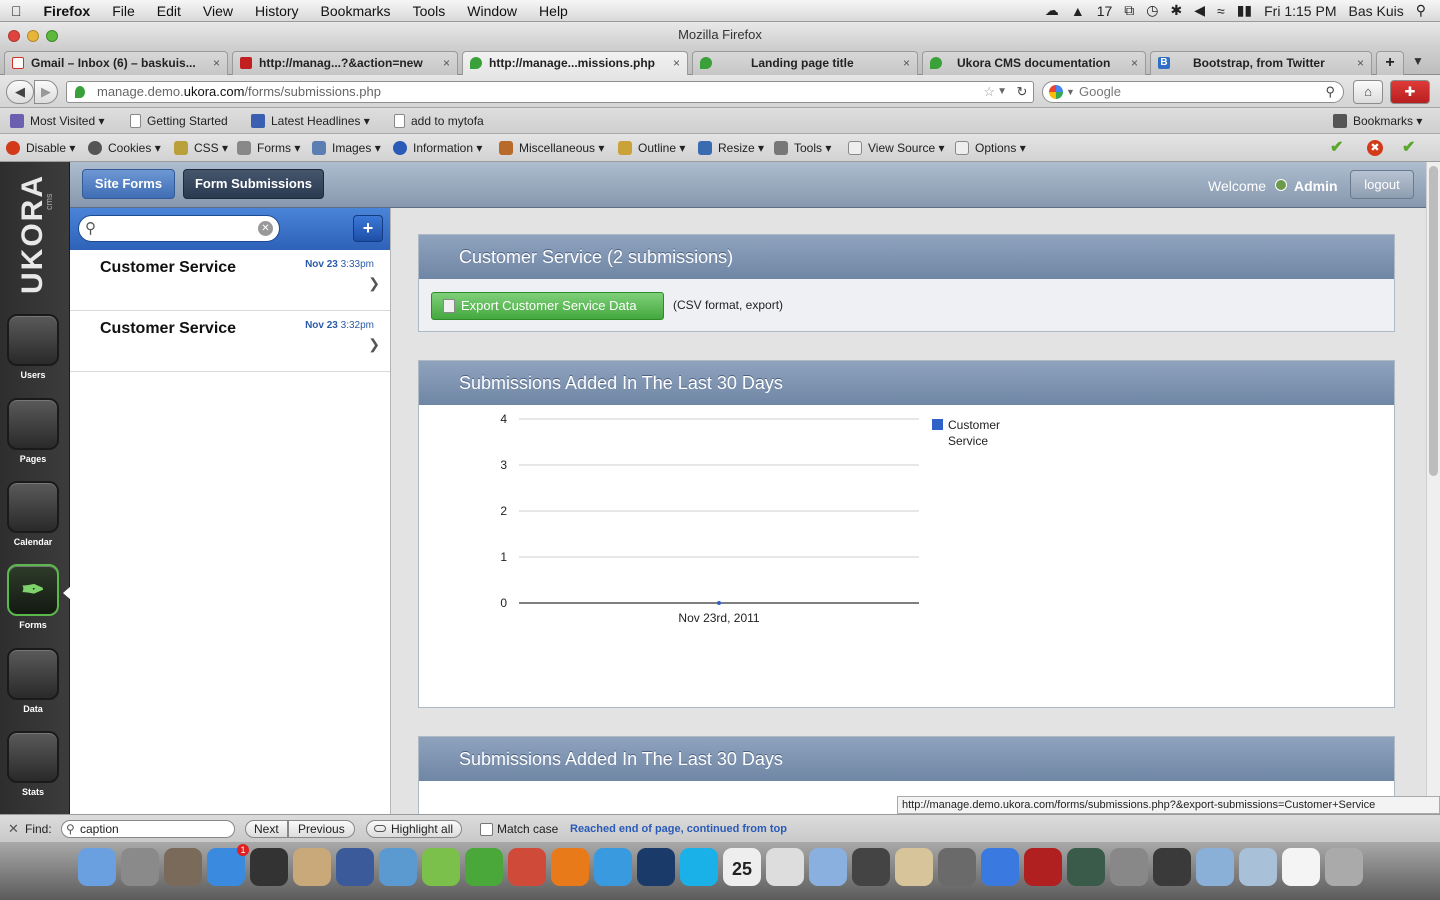 This screenshot has width=1440, height=900. Describe the element at coordinates (1221, 11) in the screenshot. I see `wifi-icon: ≈` at that location.